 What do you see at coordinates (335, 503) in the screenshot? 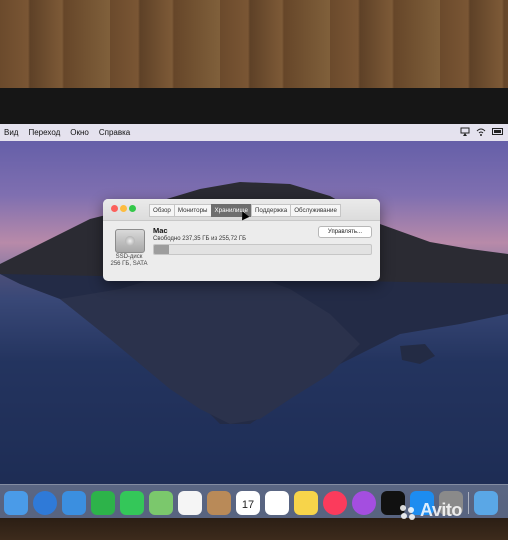
I see `music-icon` at bounding box center [335, 503].